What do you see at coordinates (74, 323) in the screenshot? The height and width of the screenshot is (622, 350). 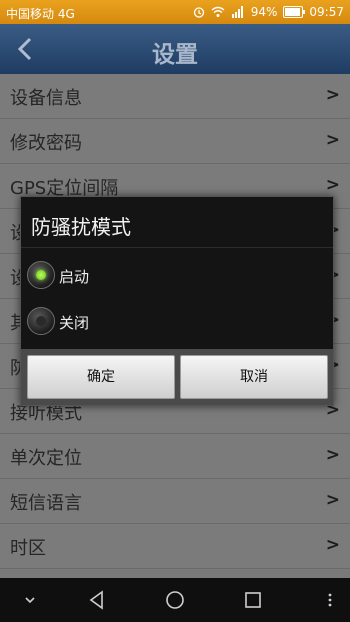 I see `option-label: 关闭` at bounding box center [74, 323].